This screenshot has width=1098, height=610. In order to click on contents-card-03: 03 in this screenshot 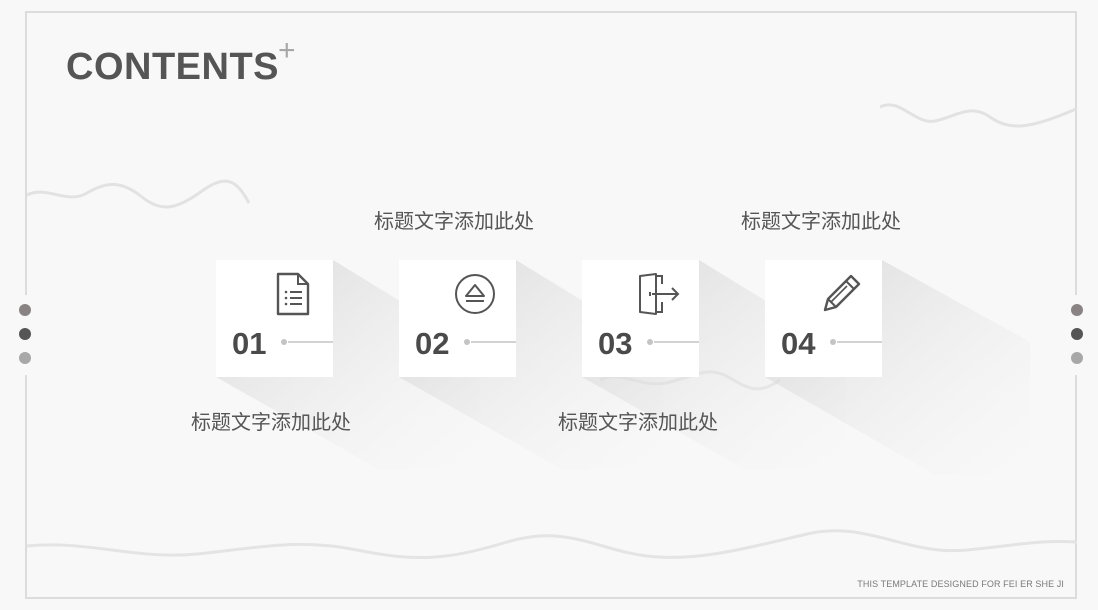, I will do `click(640, 318)`.